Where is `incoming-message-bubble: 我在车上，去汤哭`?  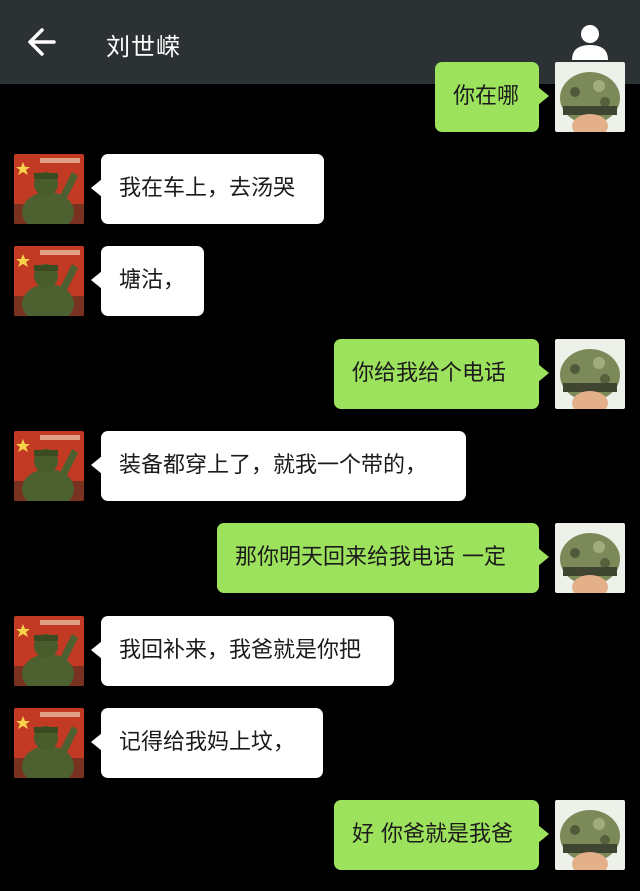 incoming-message-bubble: 我在车上，去汤哭 is located at coordinates (207, 189).